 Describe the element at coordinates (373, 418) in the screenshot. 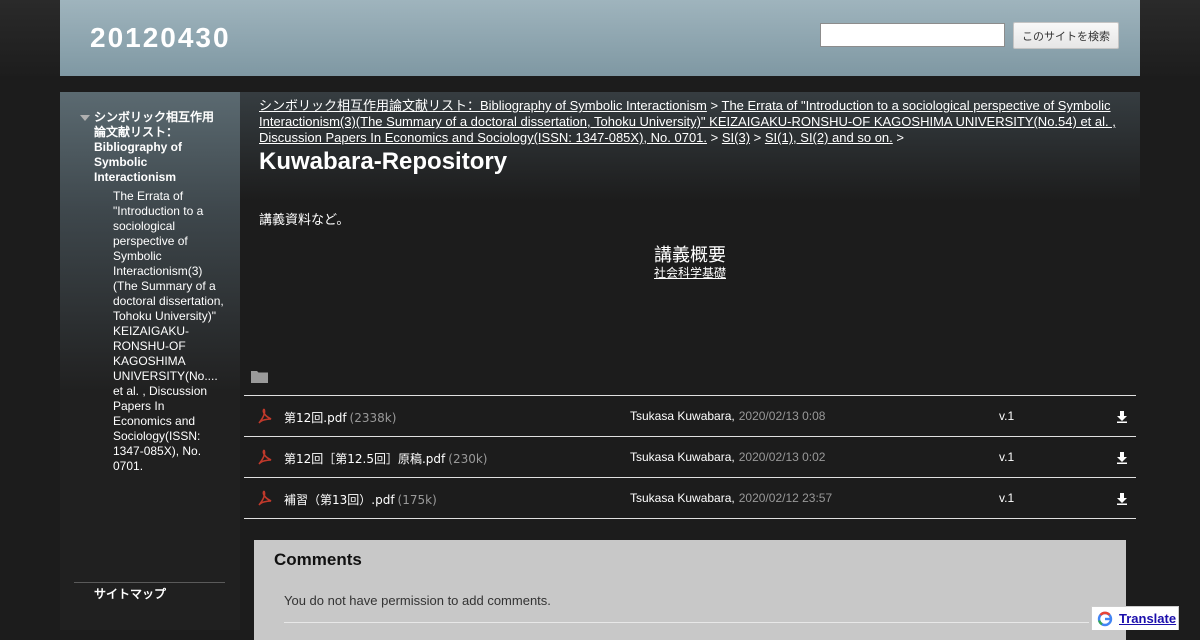

I see `file-size: (2338k)` at that location.